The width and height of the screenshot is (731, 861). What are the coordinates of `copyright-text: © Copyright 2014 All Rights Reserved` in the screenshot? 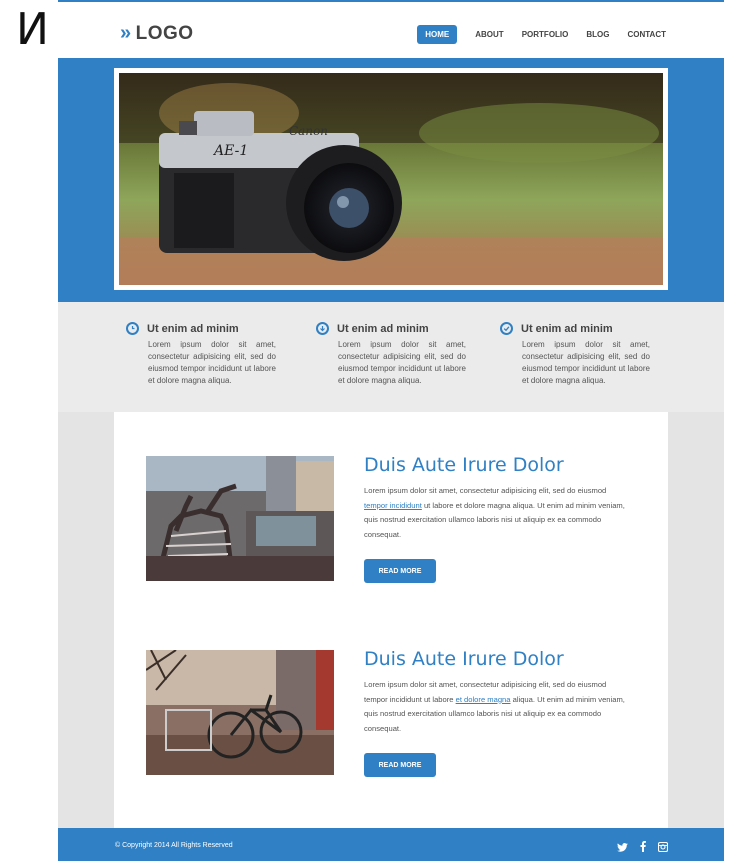 It's located at (174, 845).